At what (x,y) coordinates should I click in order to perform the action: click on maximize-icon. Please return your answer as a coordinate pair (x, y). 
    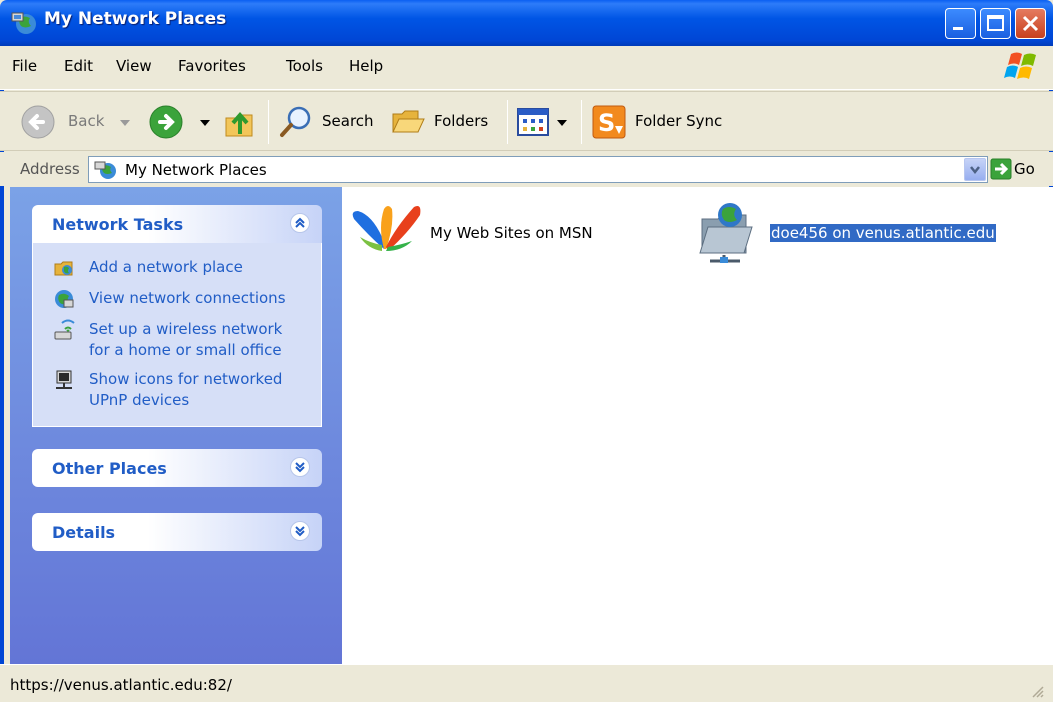
    Looking at the image, I should click on (995, 23).